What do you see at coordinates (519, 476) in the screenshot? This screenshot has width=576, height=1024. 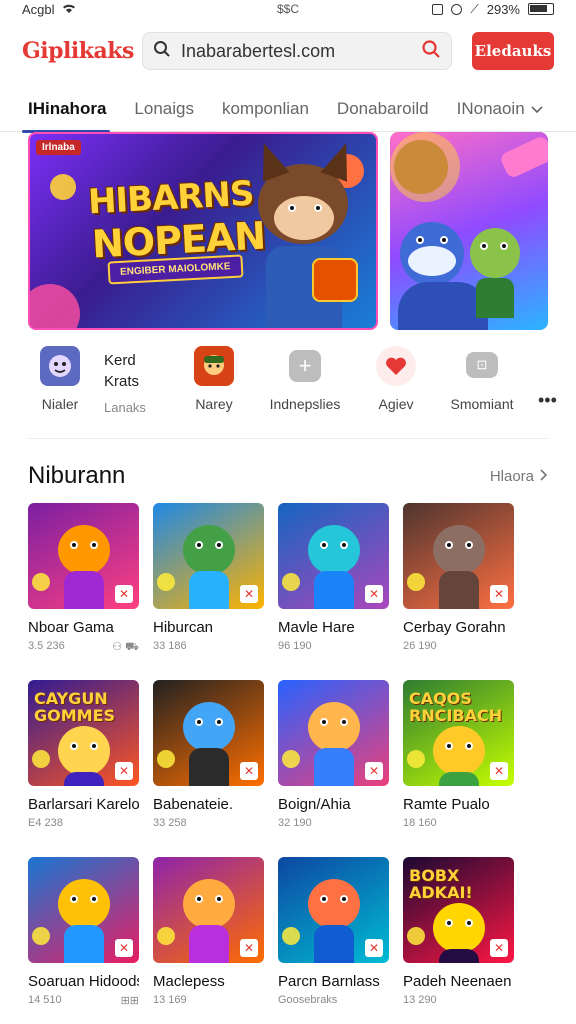 I see `section-see-all-link: Hlaora` at bounding box center [519, 476].